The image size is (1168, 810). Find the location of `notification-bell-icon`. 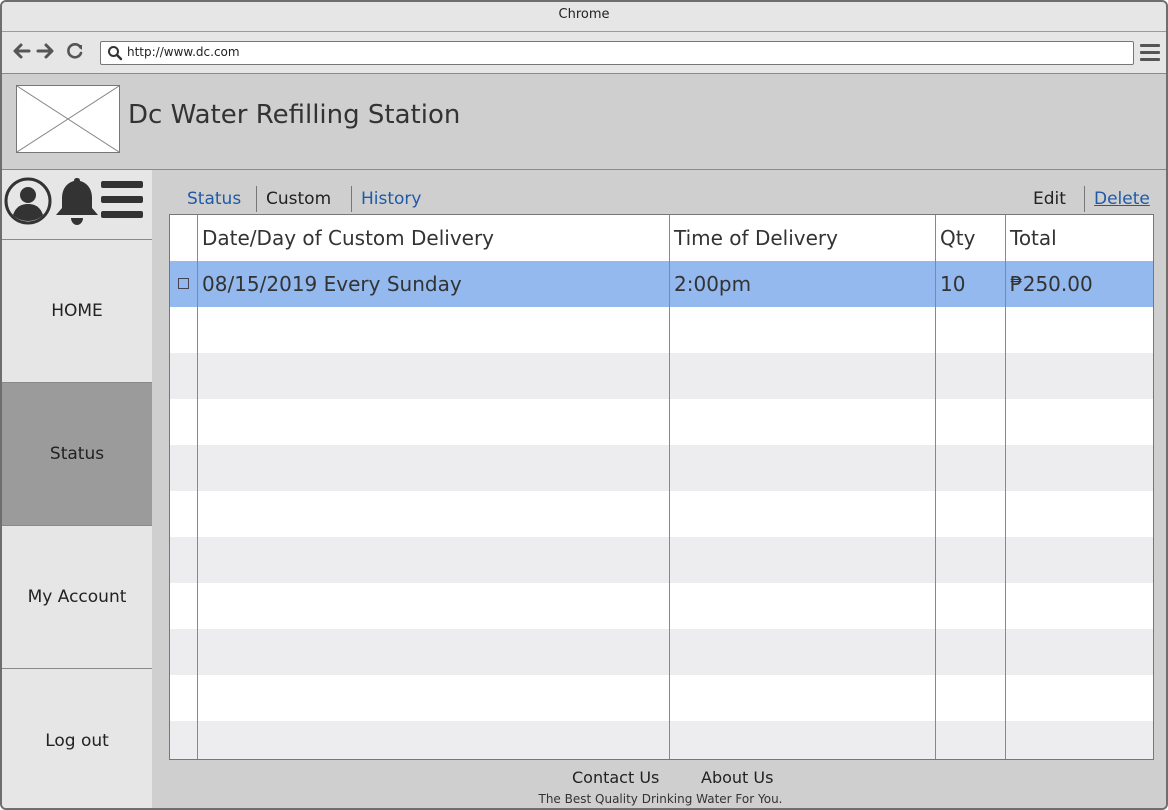

notification-bell-icon is located at coordinates (77, 203).